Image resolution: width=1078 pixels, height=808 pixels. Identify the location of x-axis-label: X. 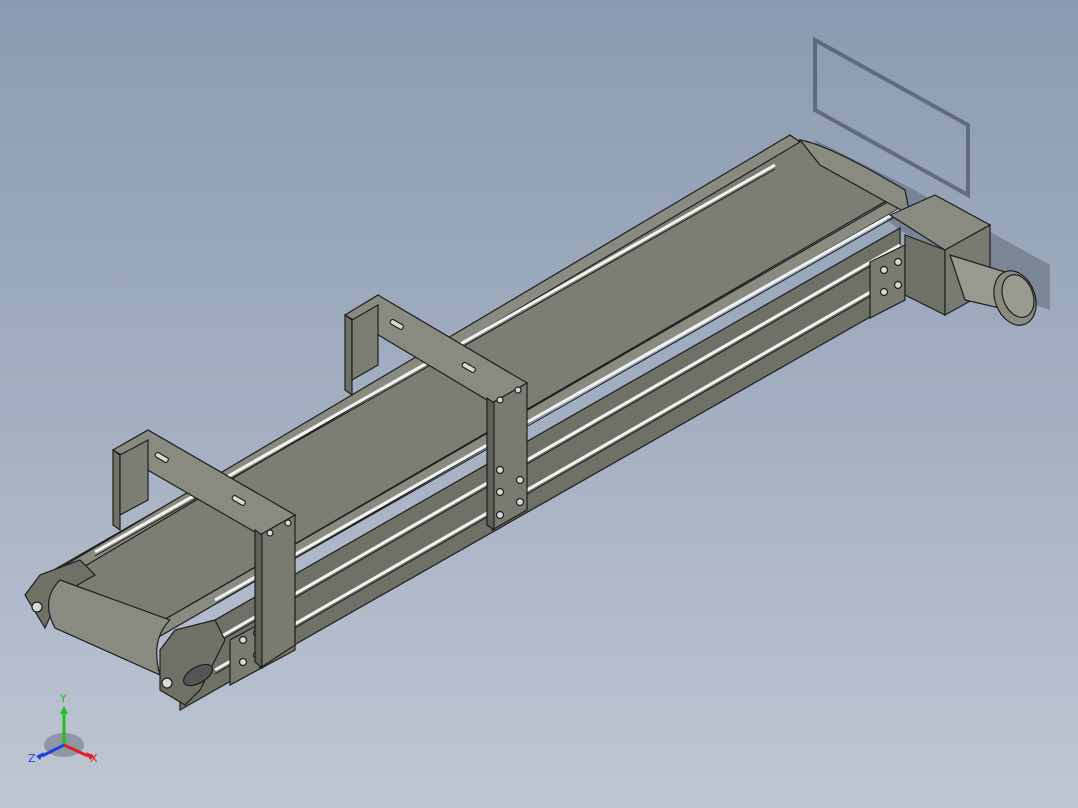
(94, 758).